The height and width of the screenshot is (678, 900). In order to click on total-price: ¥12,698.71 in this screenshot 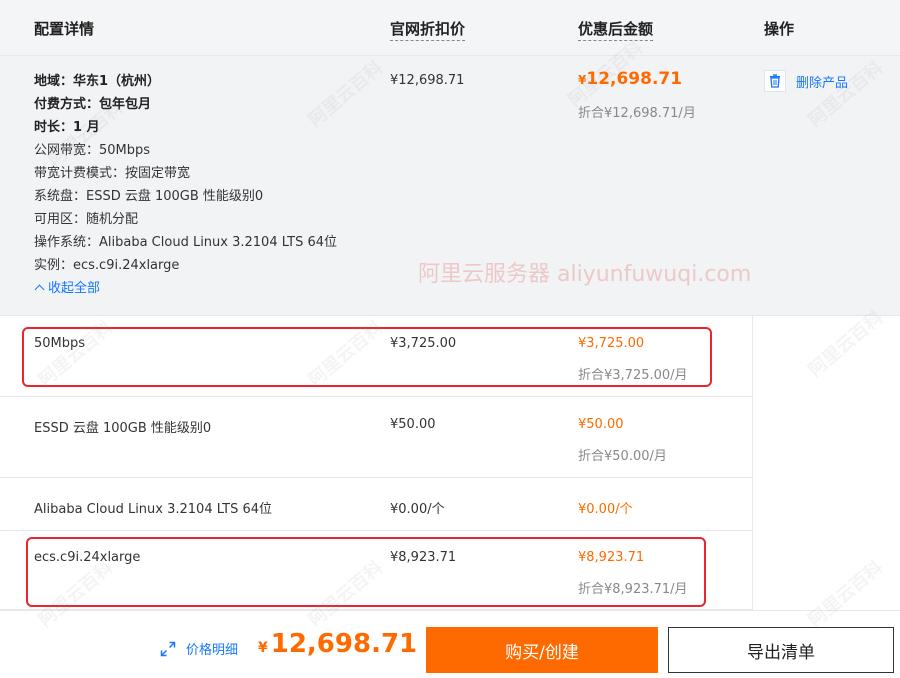, I will do `click(338, 644)`.